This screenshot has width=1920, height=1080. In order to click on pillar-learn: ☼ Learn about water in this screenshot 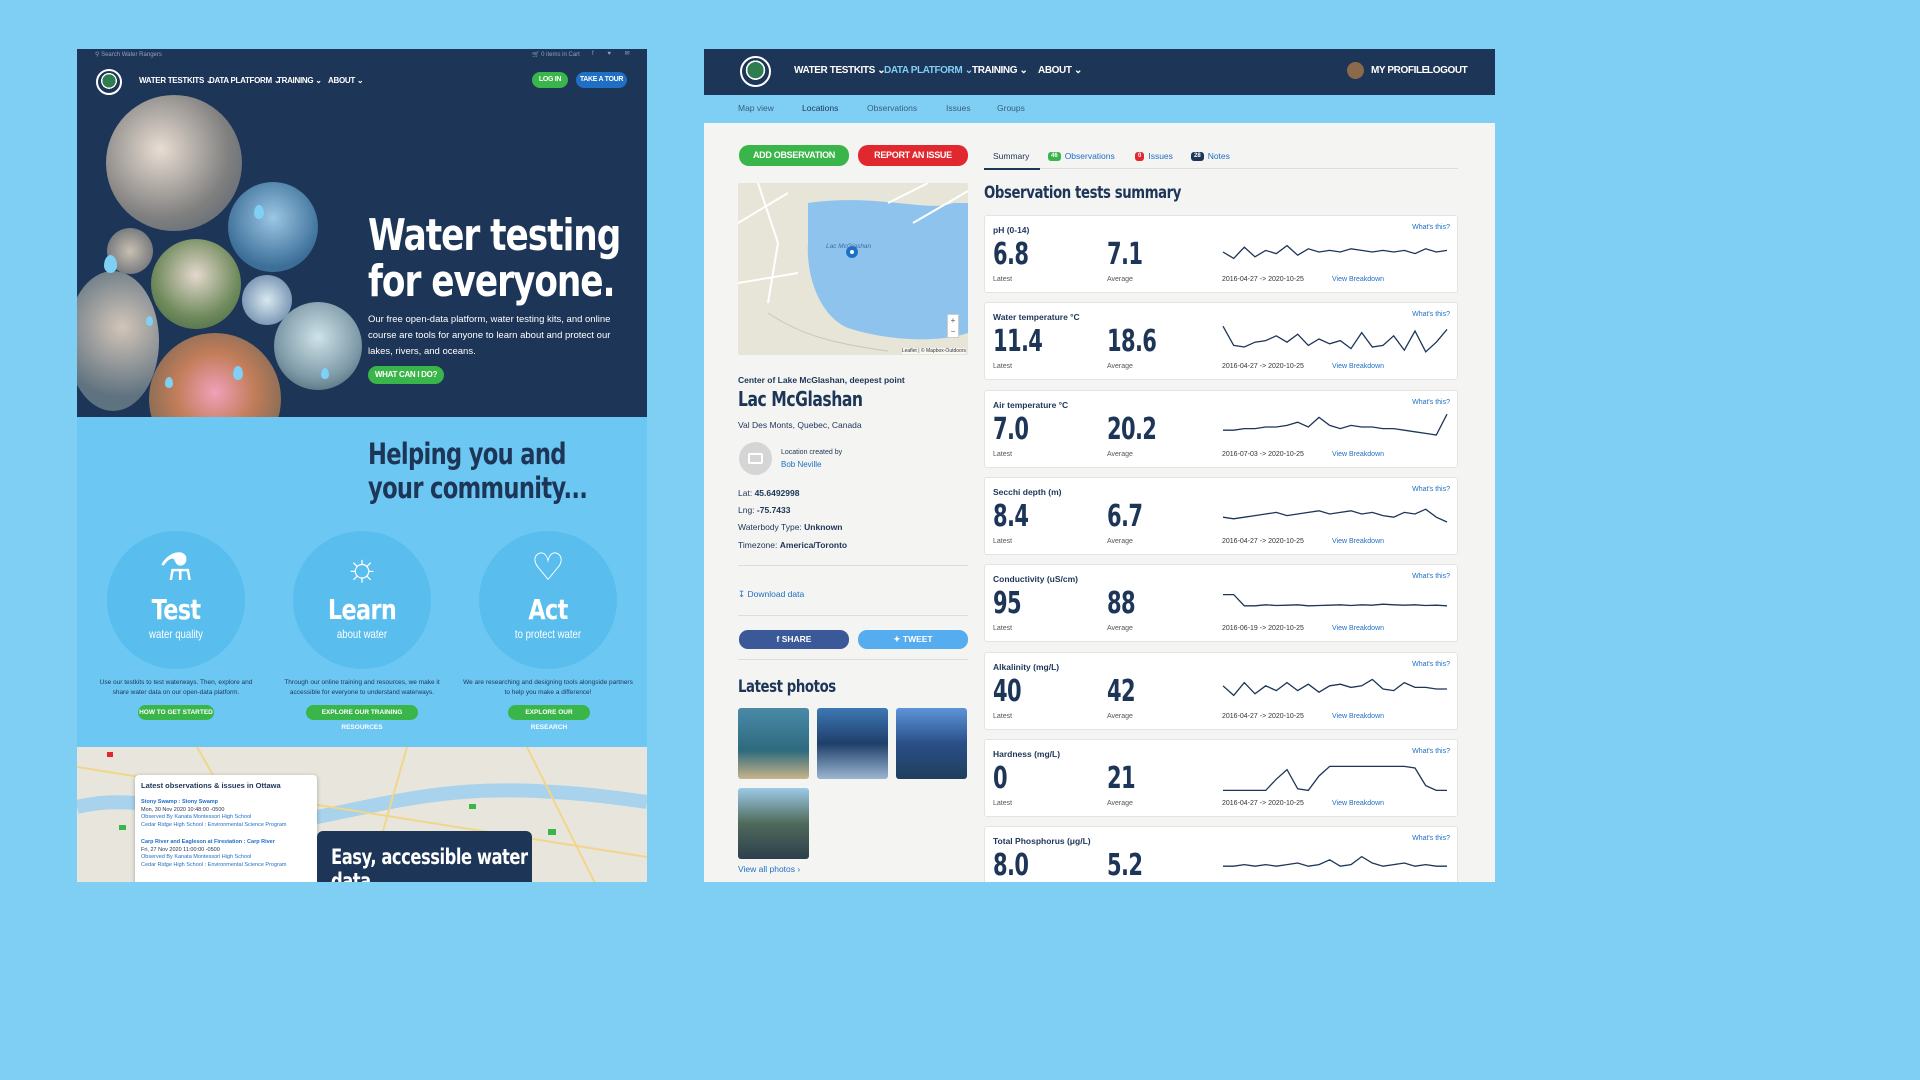, I will do `click(362, 600)`.